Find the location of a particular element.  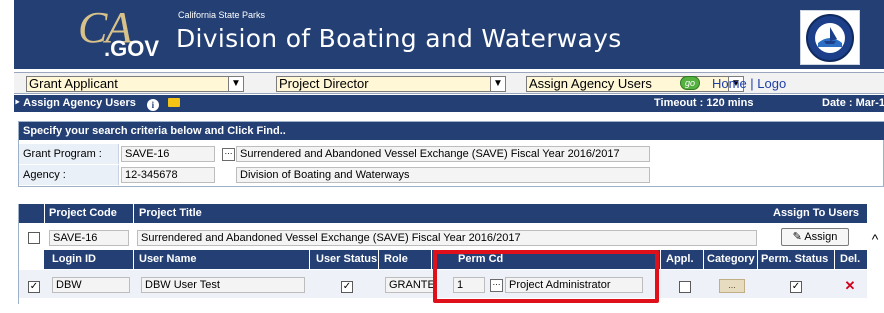

user-status-checkbox: ✓ is located at coordinates (347, 287).